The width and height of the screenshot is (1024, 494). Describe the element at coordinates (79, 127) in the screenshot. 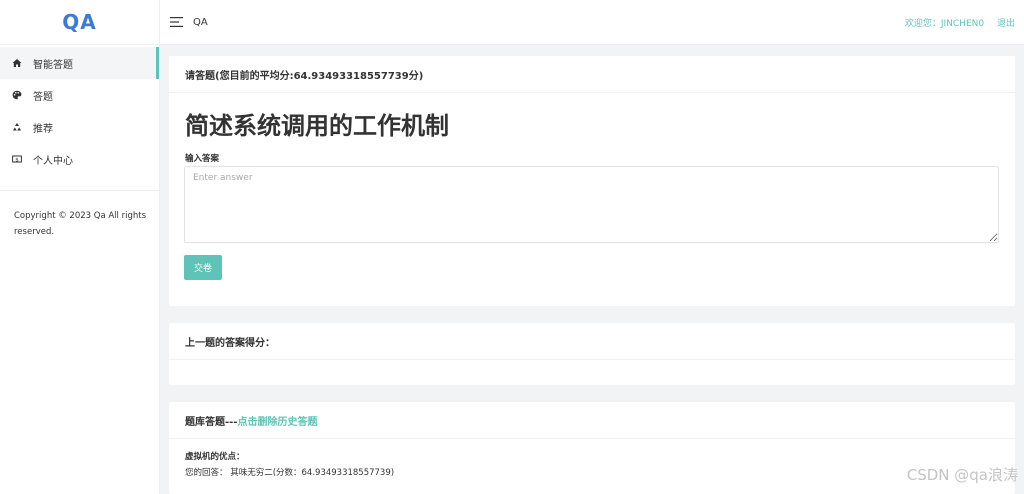

I see `sidebar-item-recommend: 推荐` at that location.